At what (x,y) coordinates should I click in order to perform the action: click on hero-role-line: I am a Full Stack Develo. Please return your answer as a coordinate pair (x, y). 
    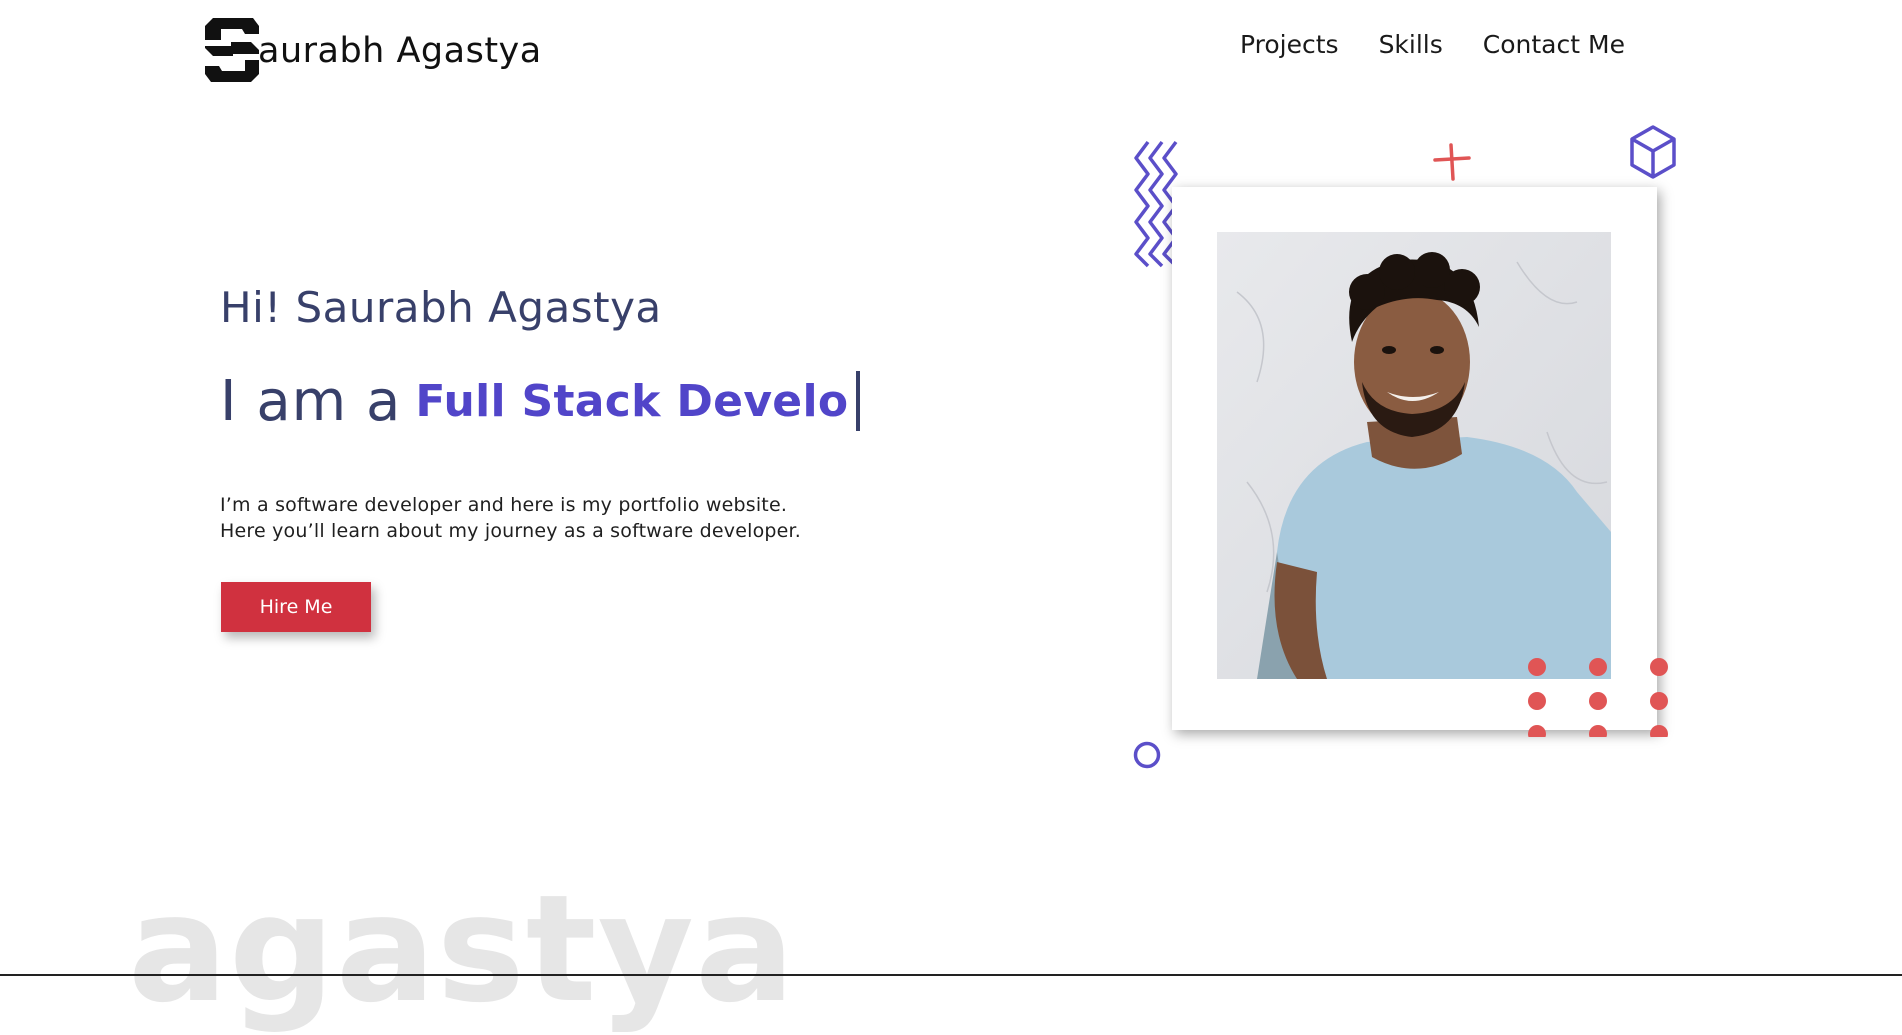
    Looking at the image, I should click on (540, 401).